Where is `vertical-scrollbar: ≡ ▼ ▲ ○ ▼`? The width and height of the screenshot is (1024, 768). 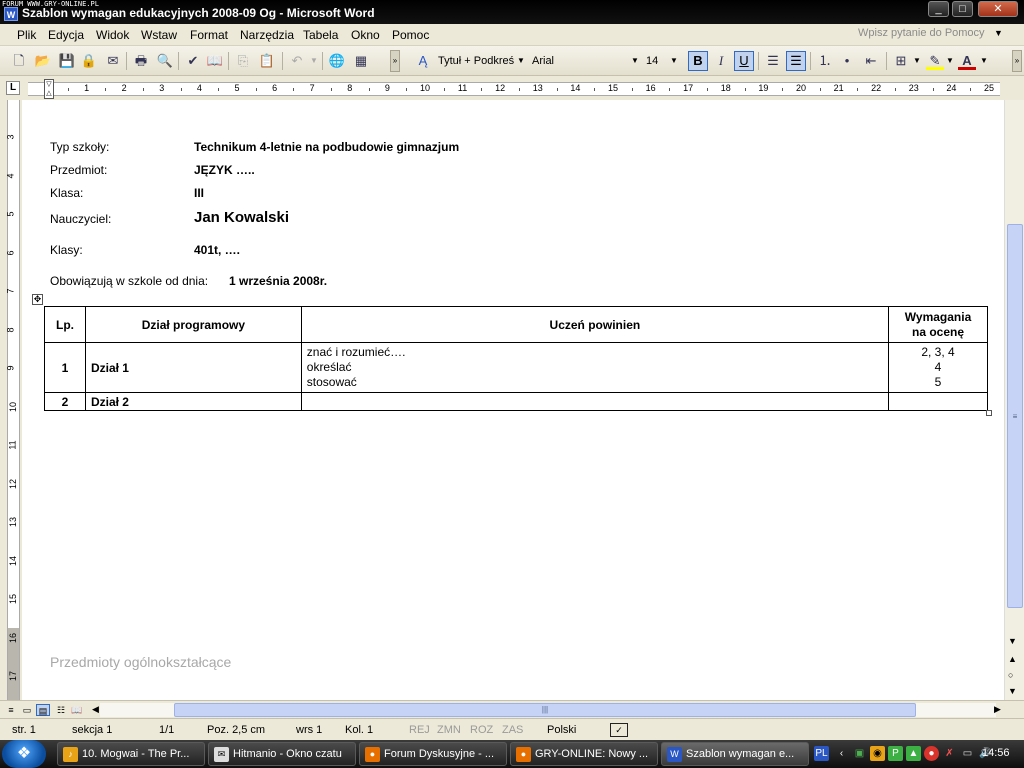 vertical-scrollbar: ≡ ▼ ▲ ○ ▼ is located at coordinates (1014, 400).